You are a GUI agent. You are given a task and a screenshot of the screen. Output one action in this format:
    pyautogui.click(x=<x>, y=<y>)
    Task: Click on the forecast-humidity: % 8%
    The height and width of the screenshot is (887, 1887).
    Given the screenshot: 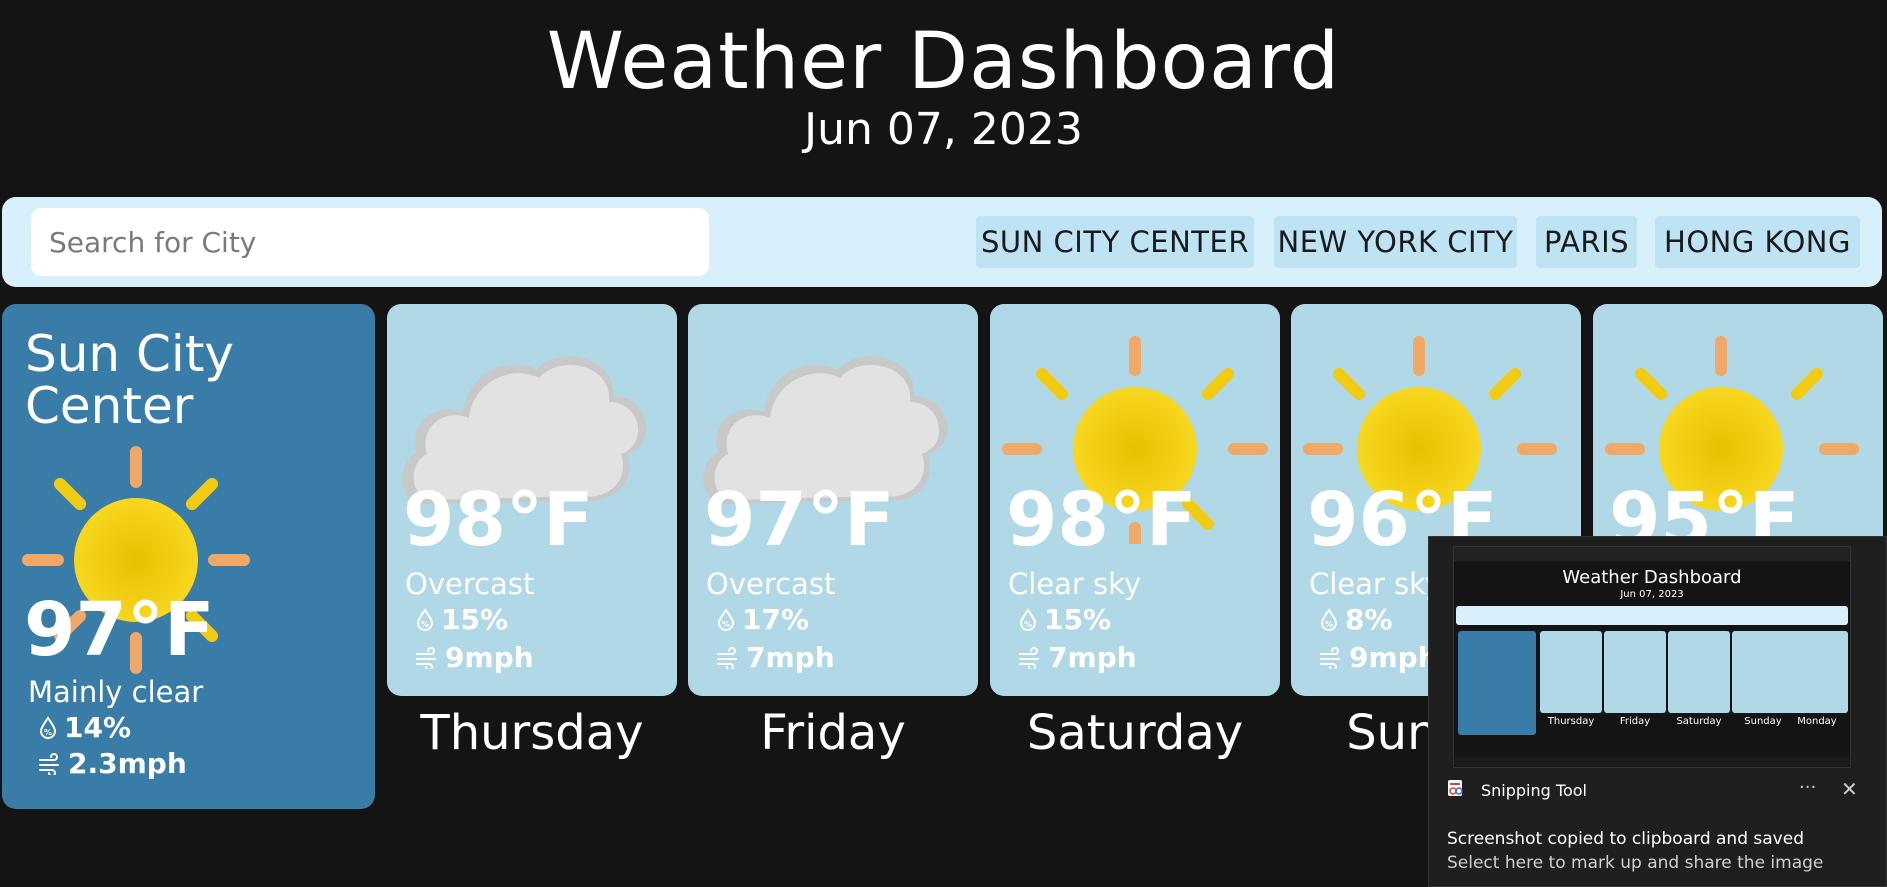 What is the action you would take?
    pyautogui.click(x=1356, y=620)
    